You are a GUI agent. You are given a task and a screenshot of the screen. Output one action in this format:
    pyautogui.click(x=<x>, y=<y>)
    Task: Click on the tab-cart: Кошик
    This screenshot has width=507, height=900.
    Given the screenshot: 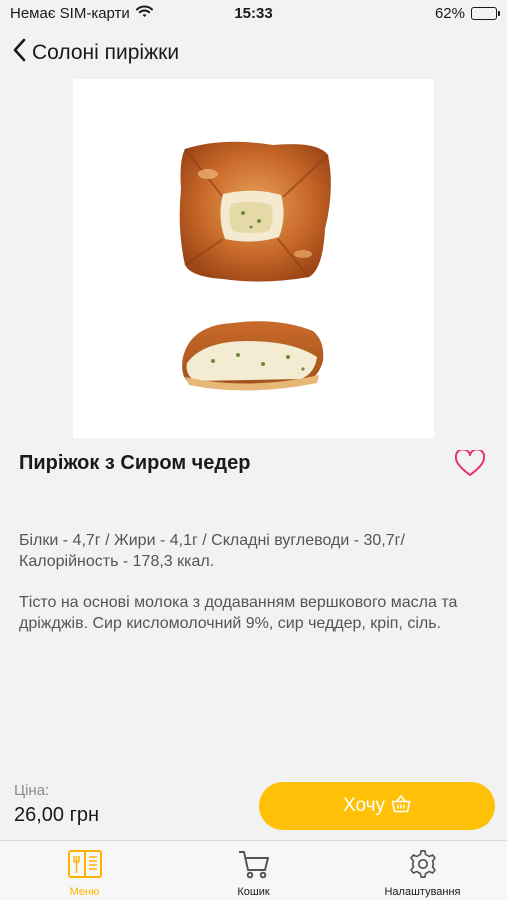 What is the action you would take?
    pyautogui.click(x=253, y=870)
    